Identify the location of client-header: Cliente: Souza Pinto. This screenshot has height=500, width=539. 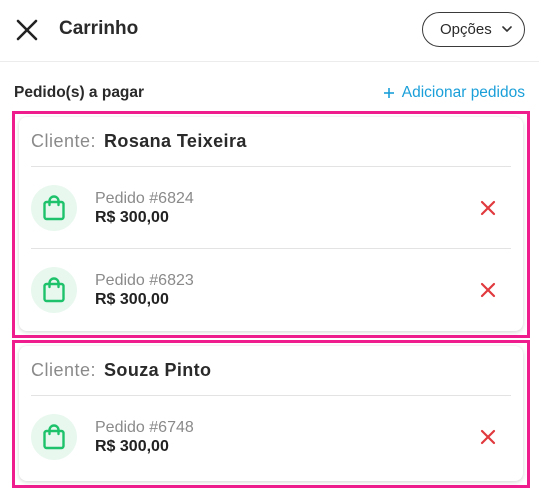
(271, 371).